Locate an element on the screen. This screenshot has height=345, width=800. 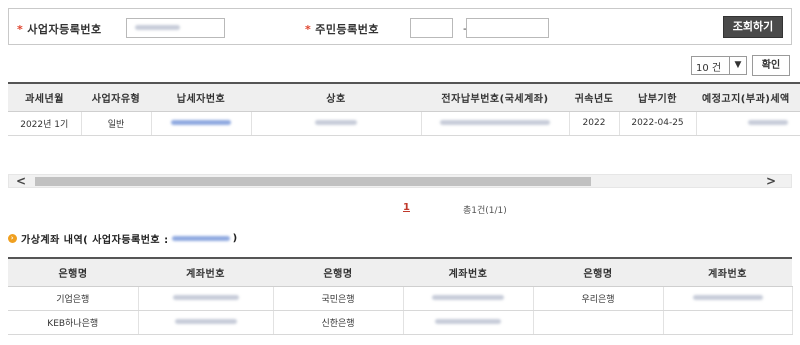
trade-name-cell is located at coordinates (336, 123).